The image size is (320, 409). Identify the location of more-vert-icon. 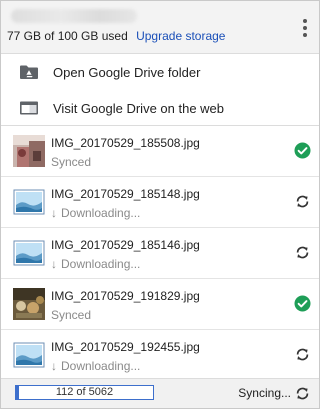
(305, 28).